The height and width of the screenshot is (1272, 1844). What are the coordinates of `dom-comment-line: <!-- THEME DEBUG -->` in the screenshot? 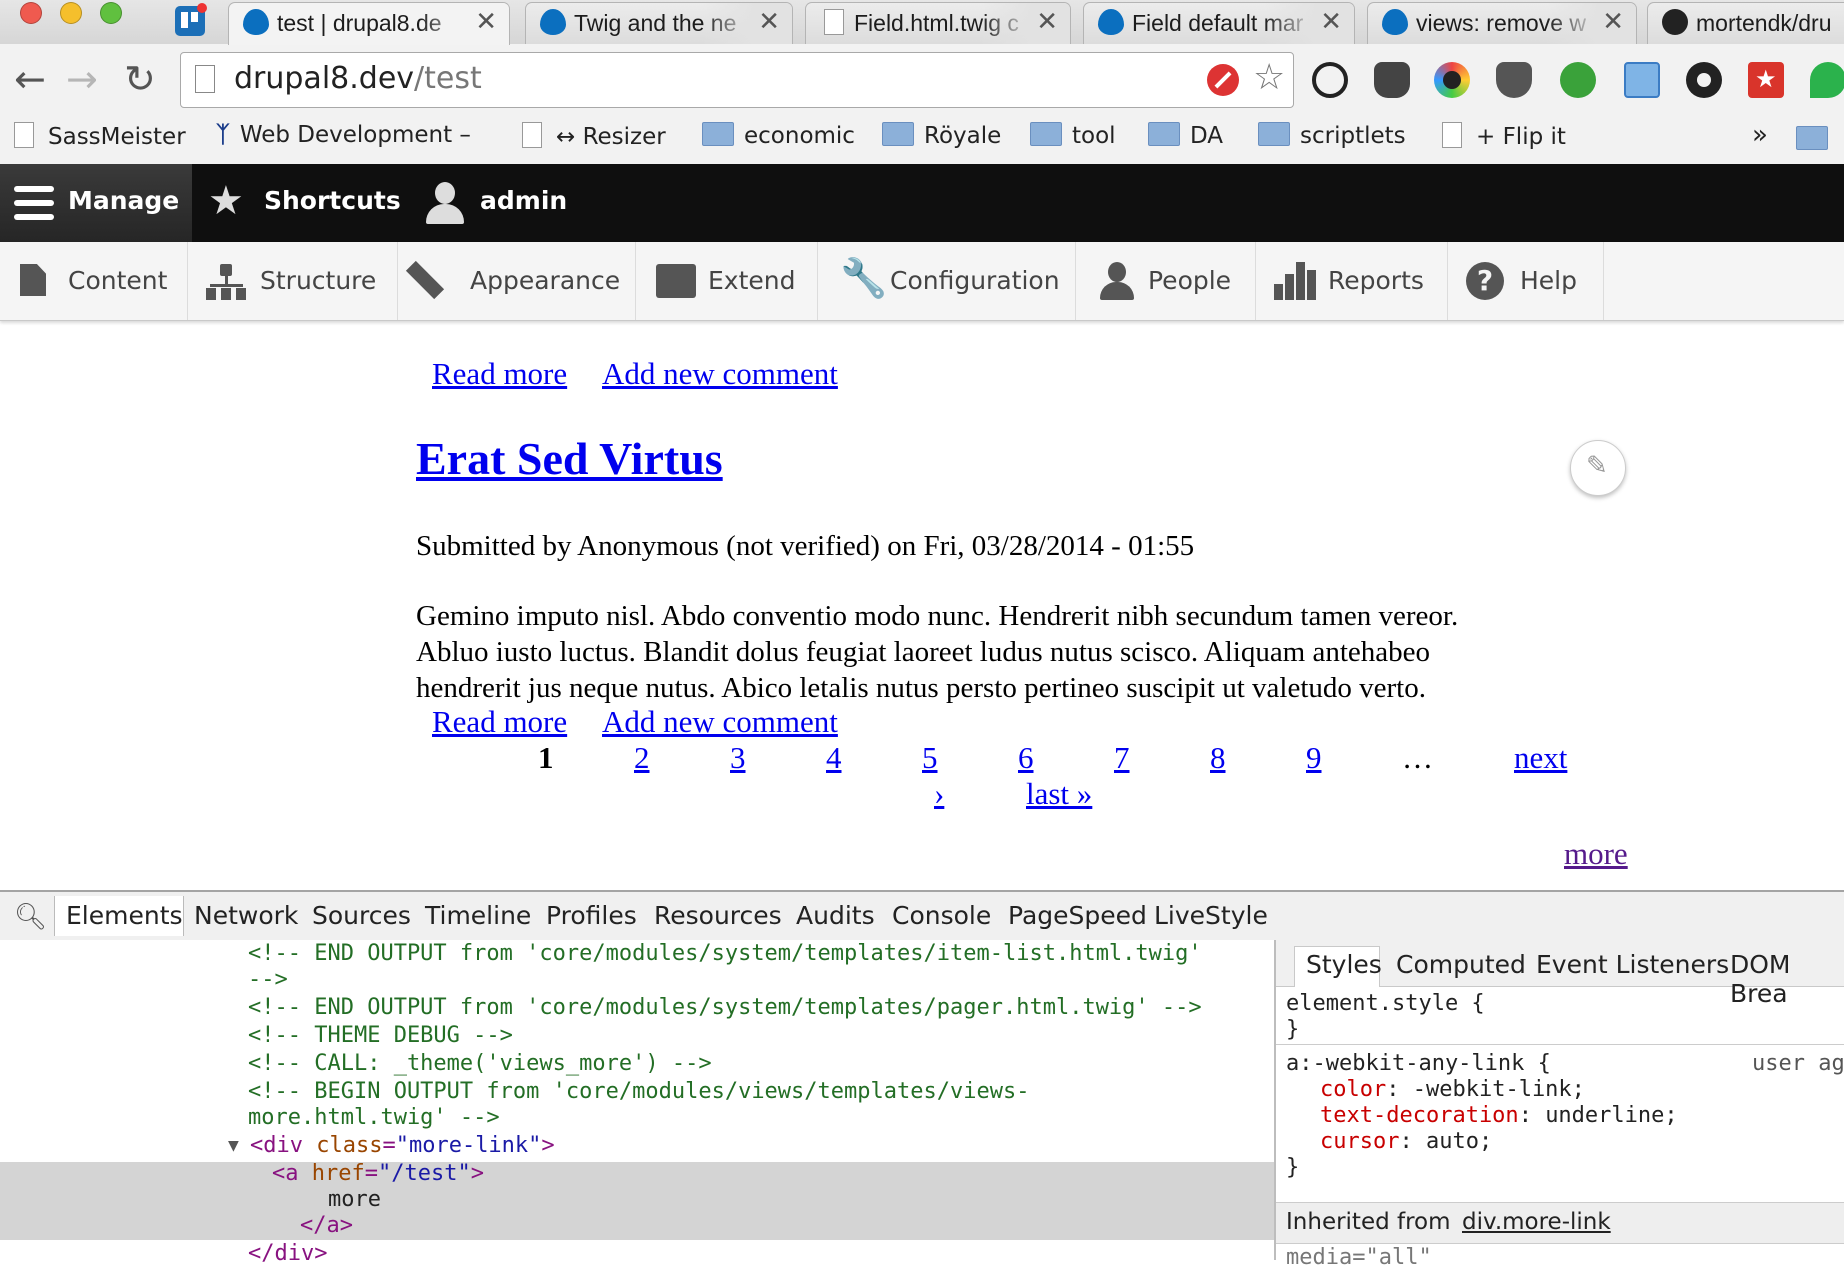 It's located at (380, 1036).